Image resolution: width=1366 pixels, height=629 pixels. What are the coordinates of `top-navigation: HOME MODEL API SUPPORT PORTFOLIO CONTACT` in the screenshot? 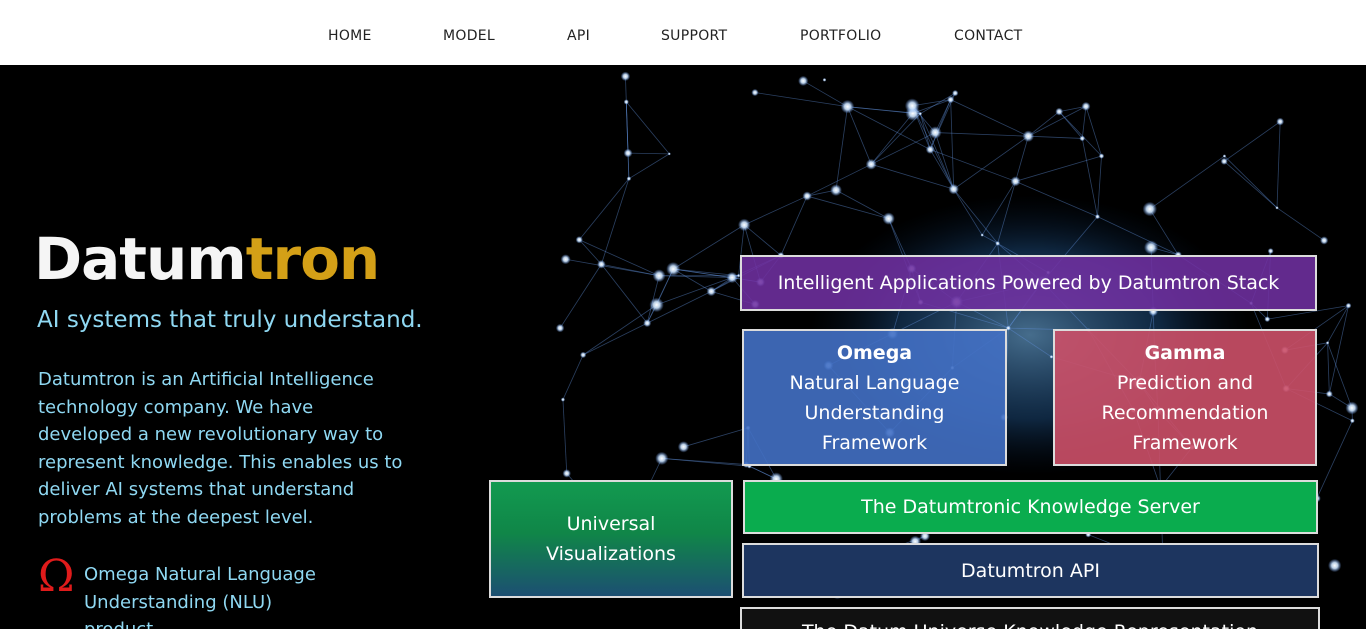 It's located at (683, 32).